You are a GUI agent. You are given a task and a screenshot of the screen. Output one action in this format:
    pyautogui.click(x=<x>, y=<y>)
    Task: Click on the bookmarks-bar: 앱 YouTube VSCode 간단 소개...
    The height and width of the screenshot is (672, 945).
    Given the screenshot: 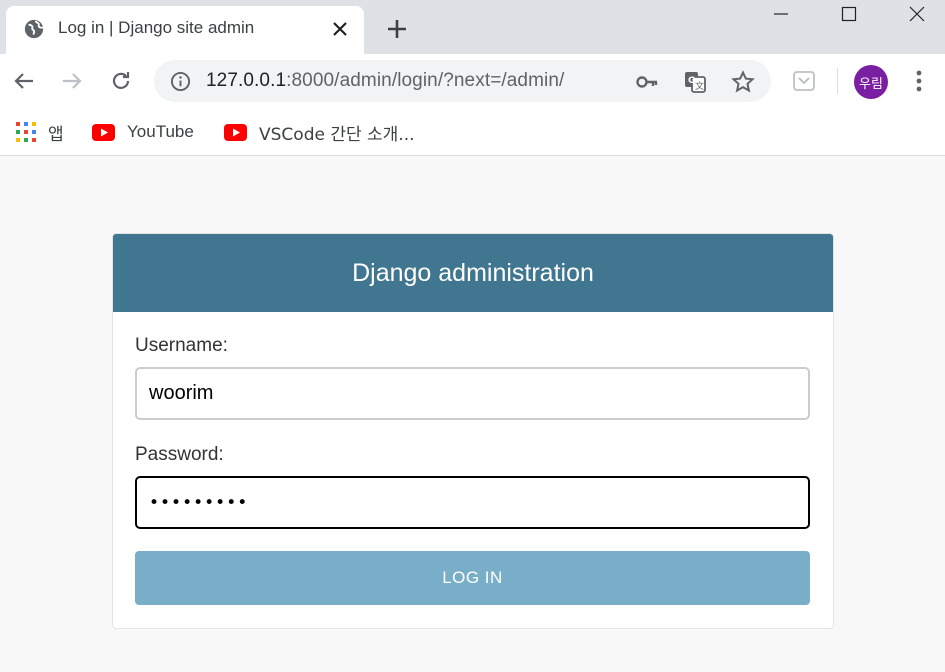 What is the action you would take?
    pyautogui.click(x=472, y=133)
    